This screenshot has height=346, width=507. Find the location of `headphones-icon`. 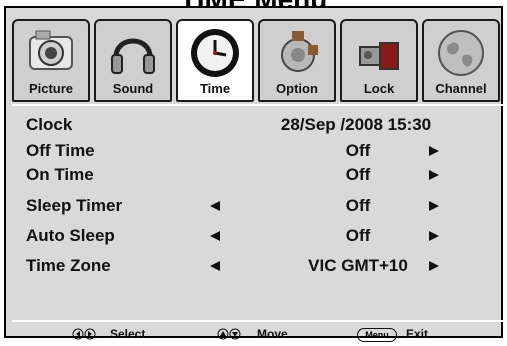

headphones-icon is located at coordinates (133, 56).